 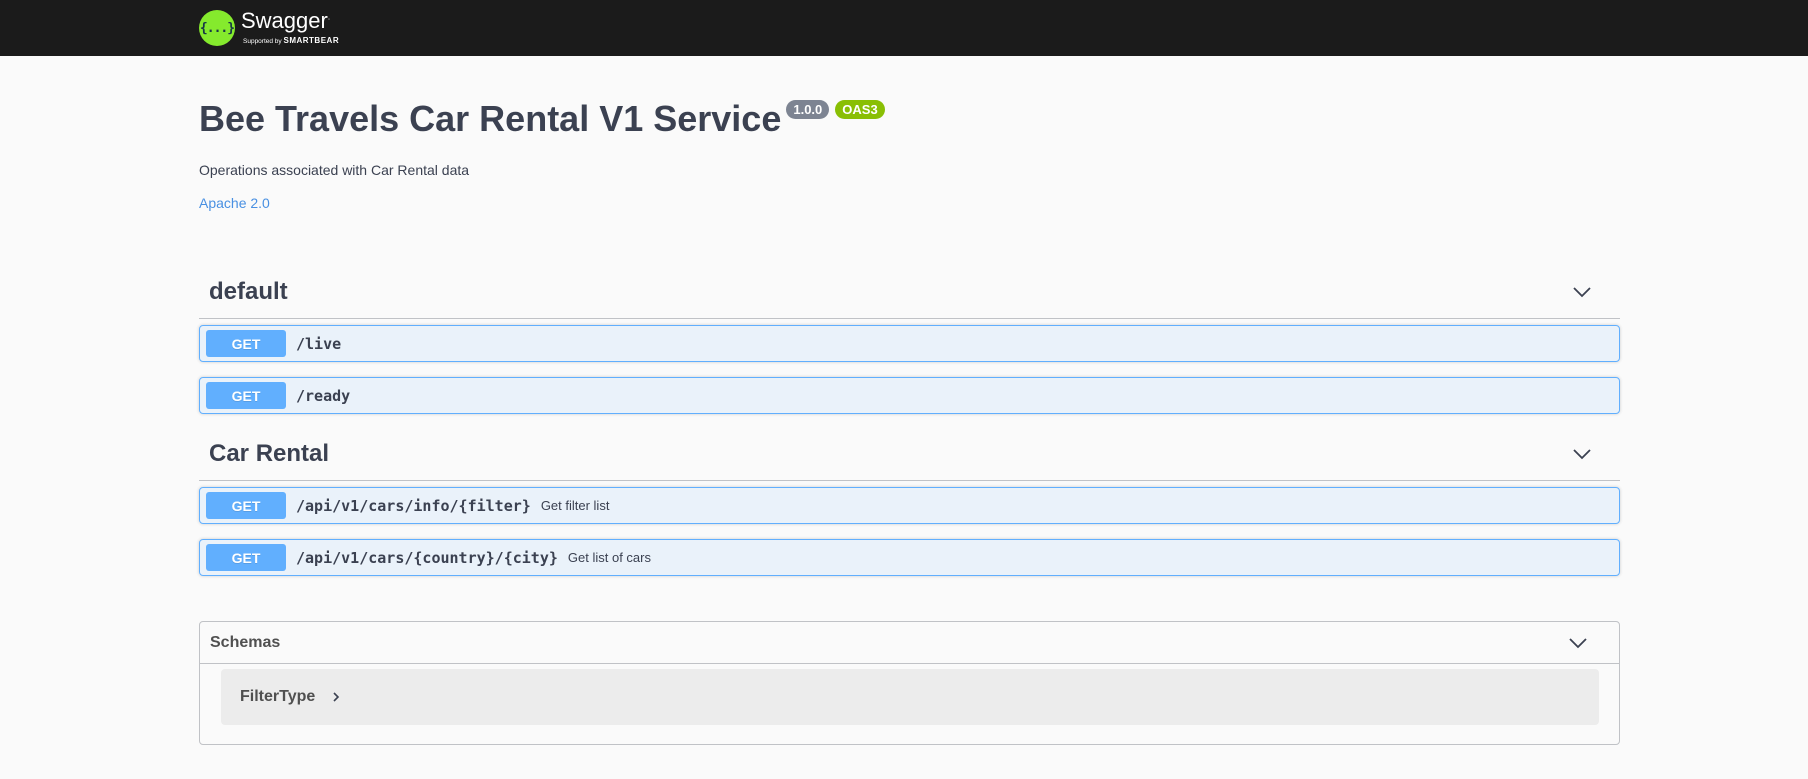 What do you see at coordinates (245, 642) in the screenshot?
I see `schemas-title: Schemas` at bounding box center [245, 642].